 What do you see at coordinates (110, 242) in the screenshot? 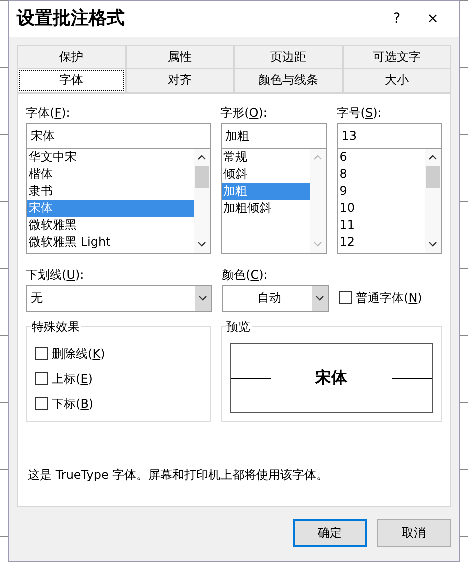
I see `list-item: 微软雅黑 Light` at bounding box center [110, 242].